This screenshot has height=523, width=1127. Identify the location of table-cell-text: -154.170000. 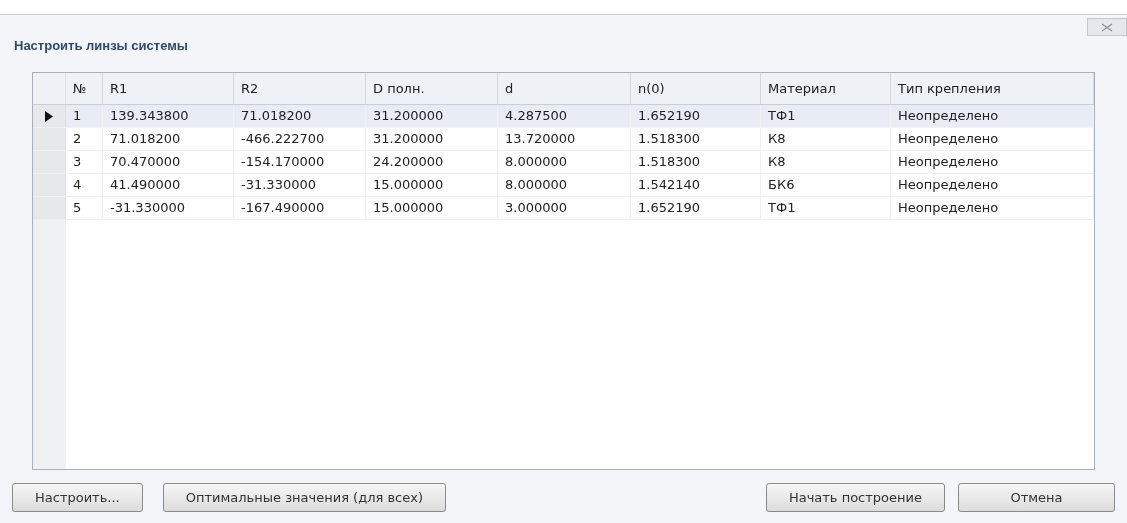
(283, 162).